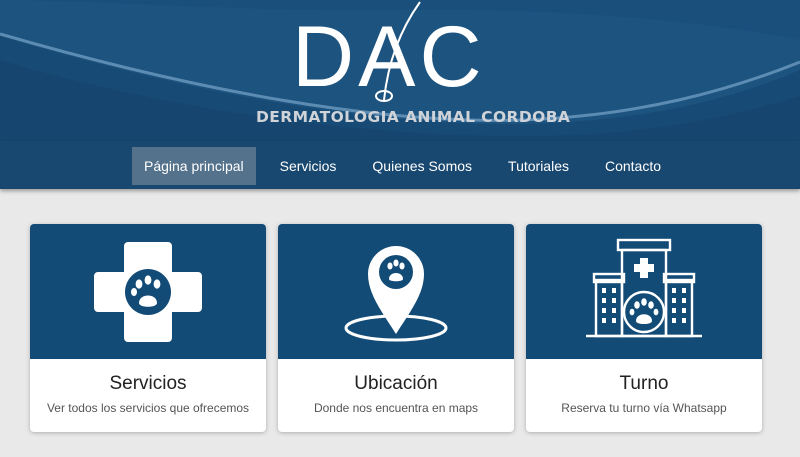 This screenshot has width=800, height=457. I want to click on card-description: Reserva tu turno vía Whatsapp, so click(644, 408).